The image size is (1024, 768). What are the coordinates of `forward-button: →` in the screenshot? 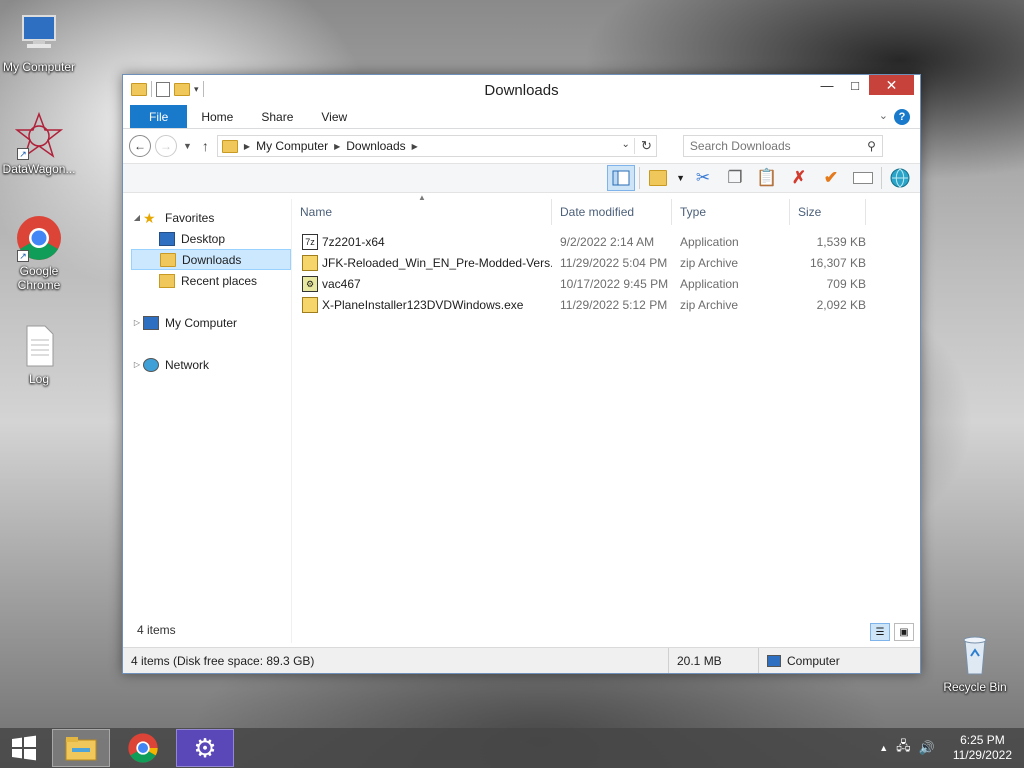 It's located at (166, 146).